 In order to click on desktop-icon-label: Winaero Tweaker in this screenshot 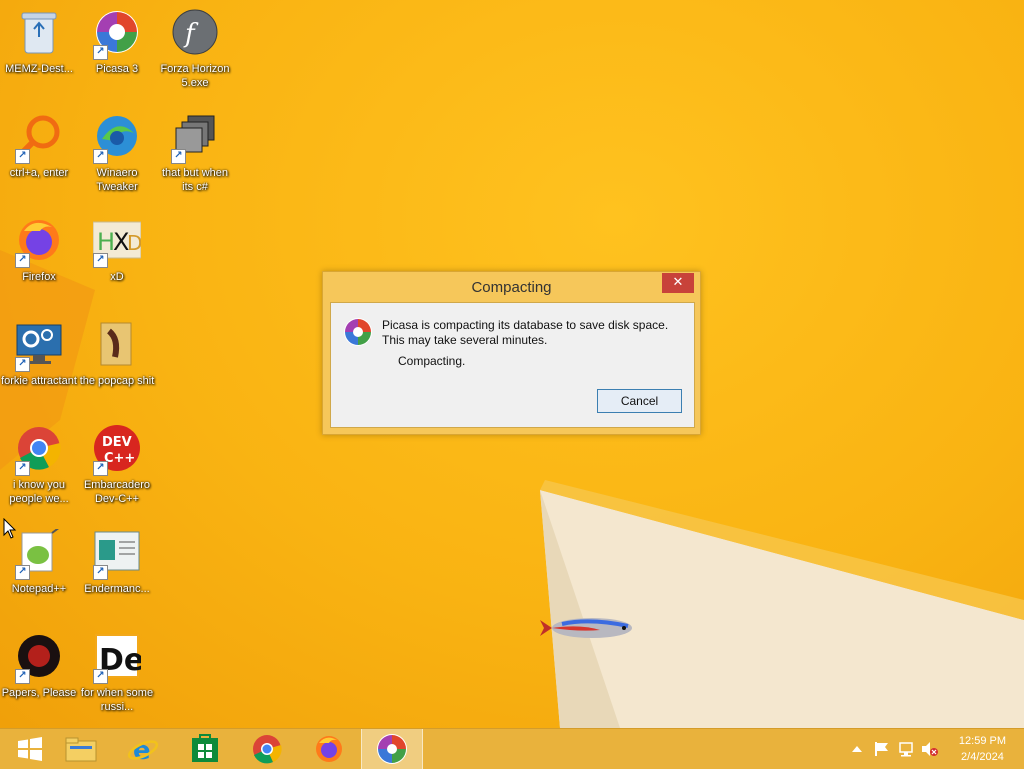, I will do `click(117, 180)`.